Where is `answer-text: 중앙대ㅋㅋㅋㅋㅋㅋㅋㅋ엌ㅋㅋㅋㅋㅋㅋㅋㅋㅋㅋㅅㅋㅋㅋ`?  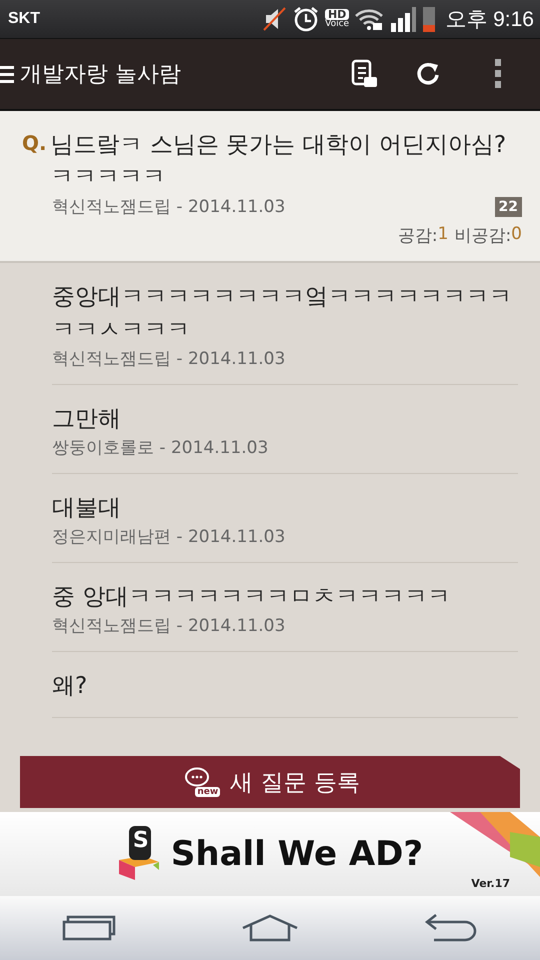
answer-text: 중앙대ㅋㅋㅋㅋㅋㅋㅋㅋ엌ㅋㅋㅋㅋㅋㅋㅋㅋㅋㅋㅅㅋㅋㅋ is located at coordinates (282, 314).